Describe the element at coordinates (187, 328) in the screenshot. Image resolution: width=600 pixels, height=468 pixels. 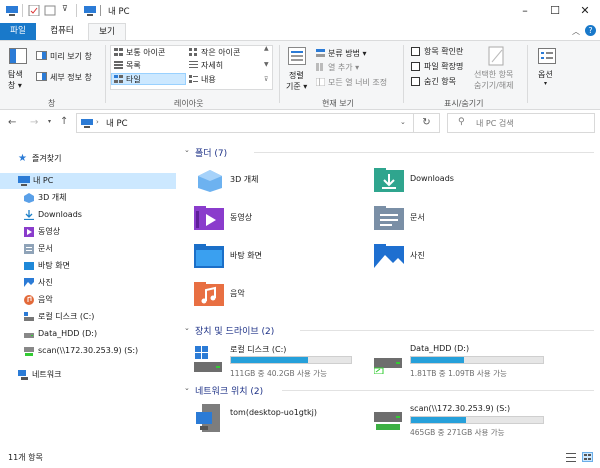
I see `drives-collapse-icon: ⌄` at that location.